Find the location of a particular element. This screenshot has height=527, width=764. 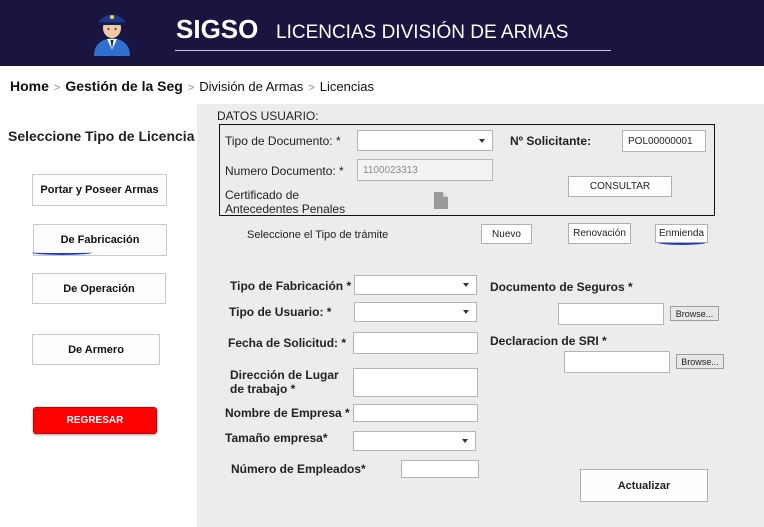

renovacion-button: Renovación is located at coordinates (599, 233).